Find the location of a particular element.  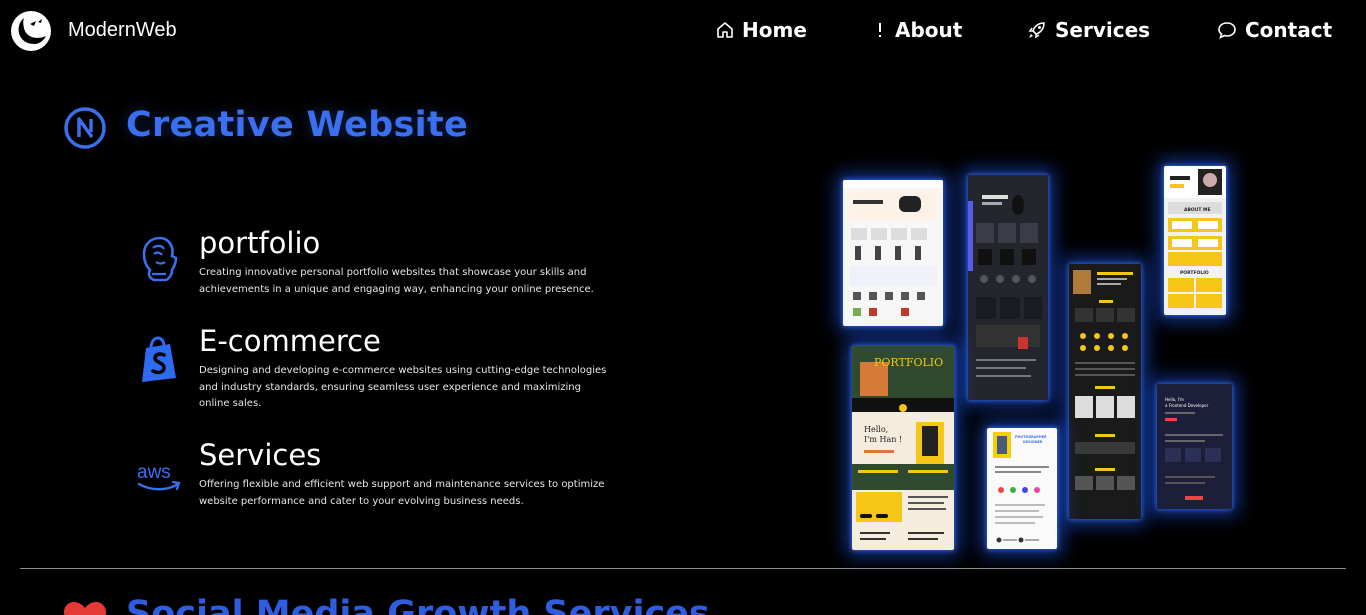

mockup-frontend-dev: Hello, I'm a Frontend Developer is located at coordinates (1194, 446).